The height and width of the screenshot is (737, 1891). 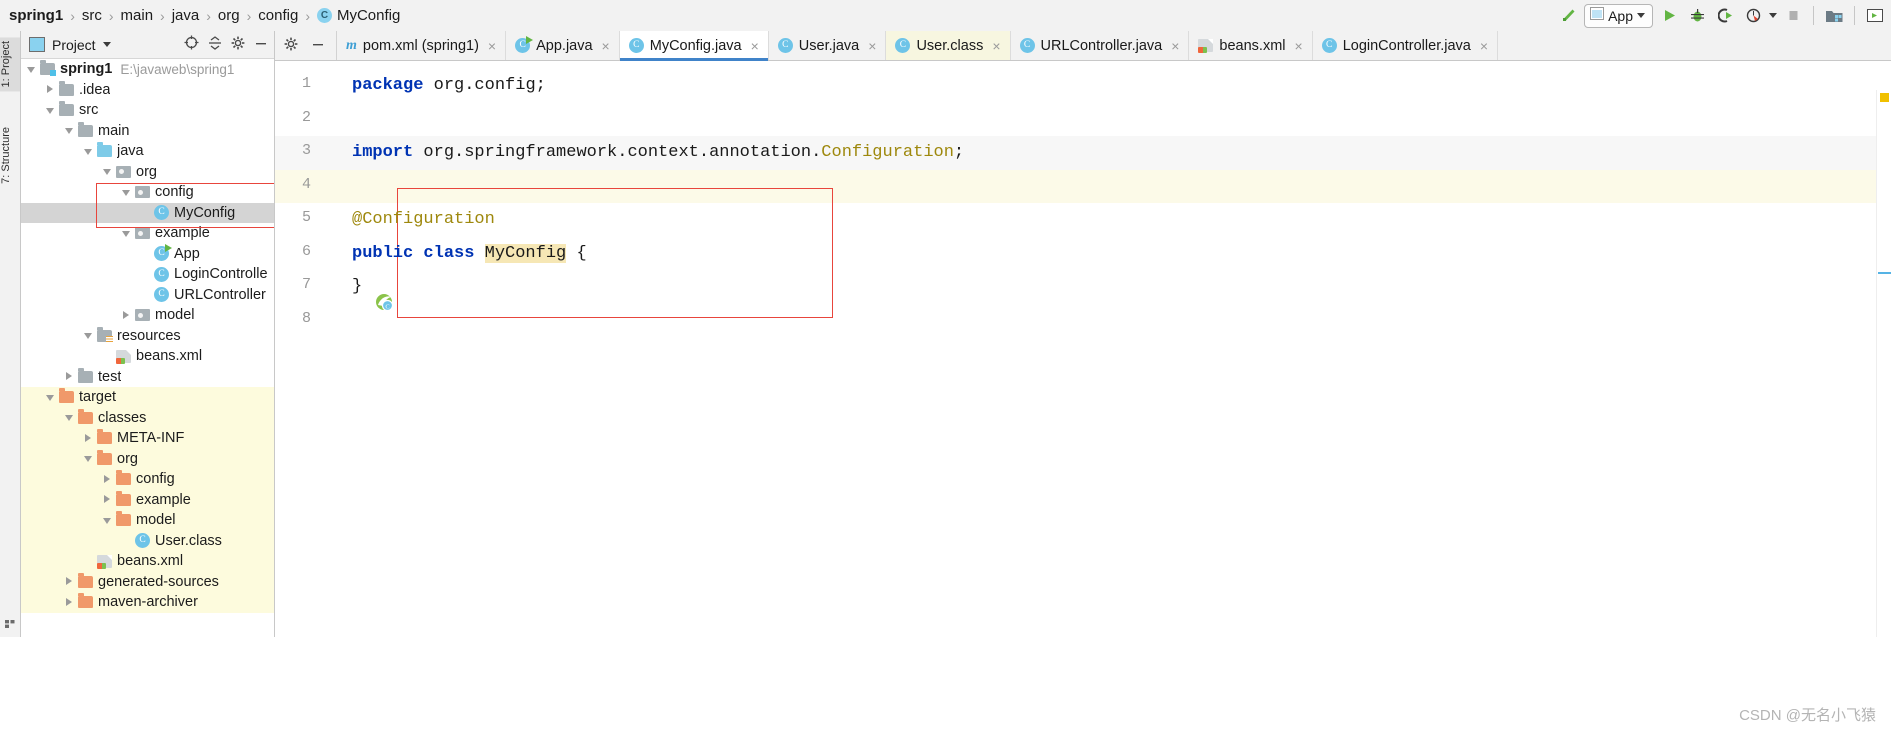 I want to click on breadcrumb-item-src: src, so click(x=92, y=15).